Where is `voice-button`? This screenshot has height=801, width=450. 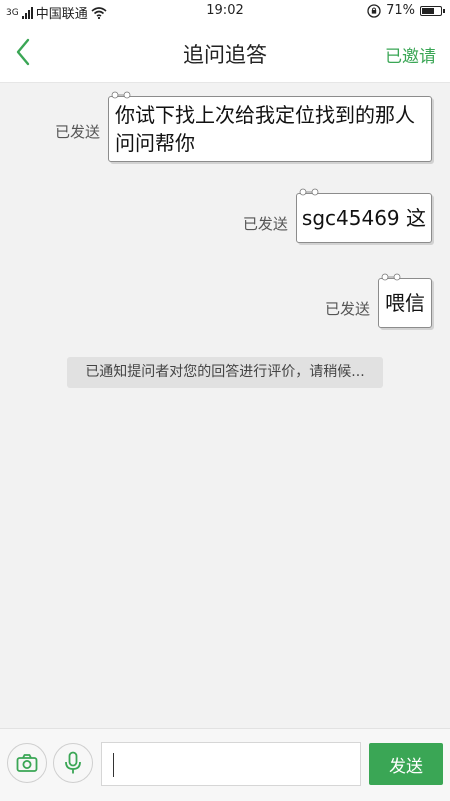 voice-button is located at coordinates (73, 763).